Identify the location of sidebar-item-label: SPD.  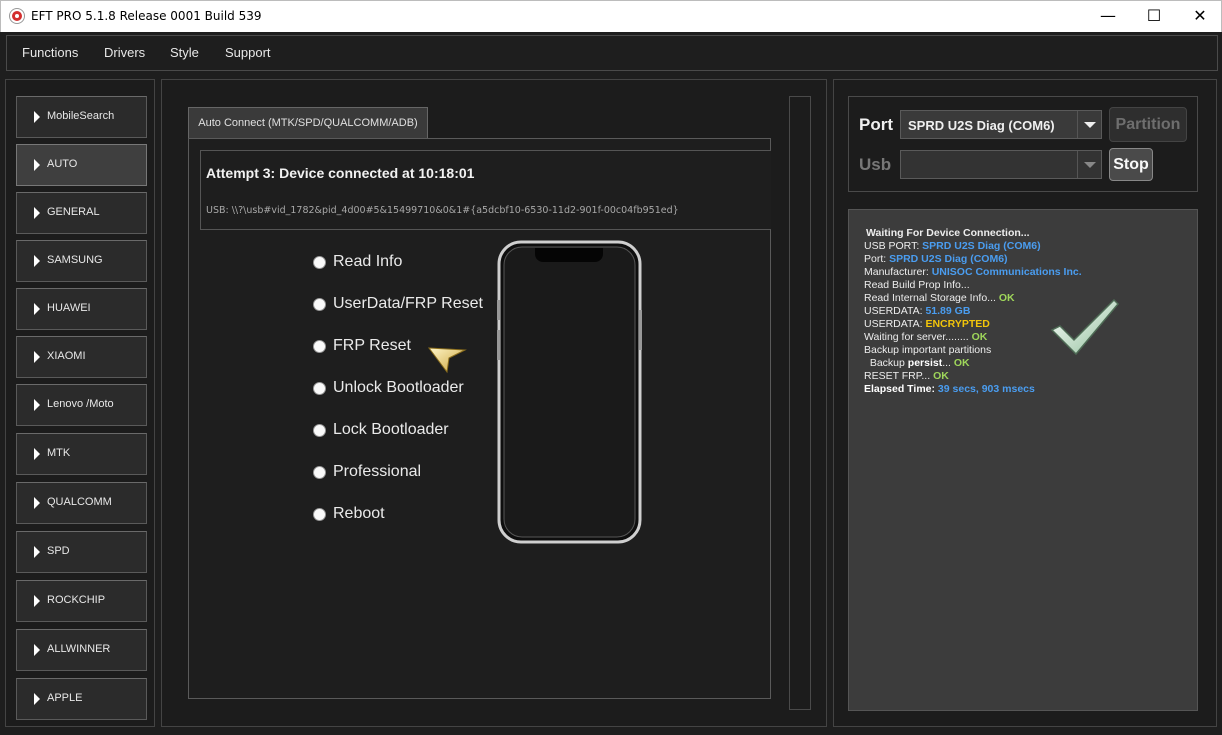
(58, 551).